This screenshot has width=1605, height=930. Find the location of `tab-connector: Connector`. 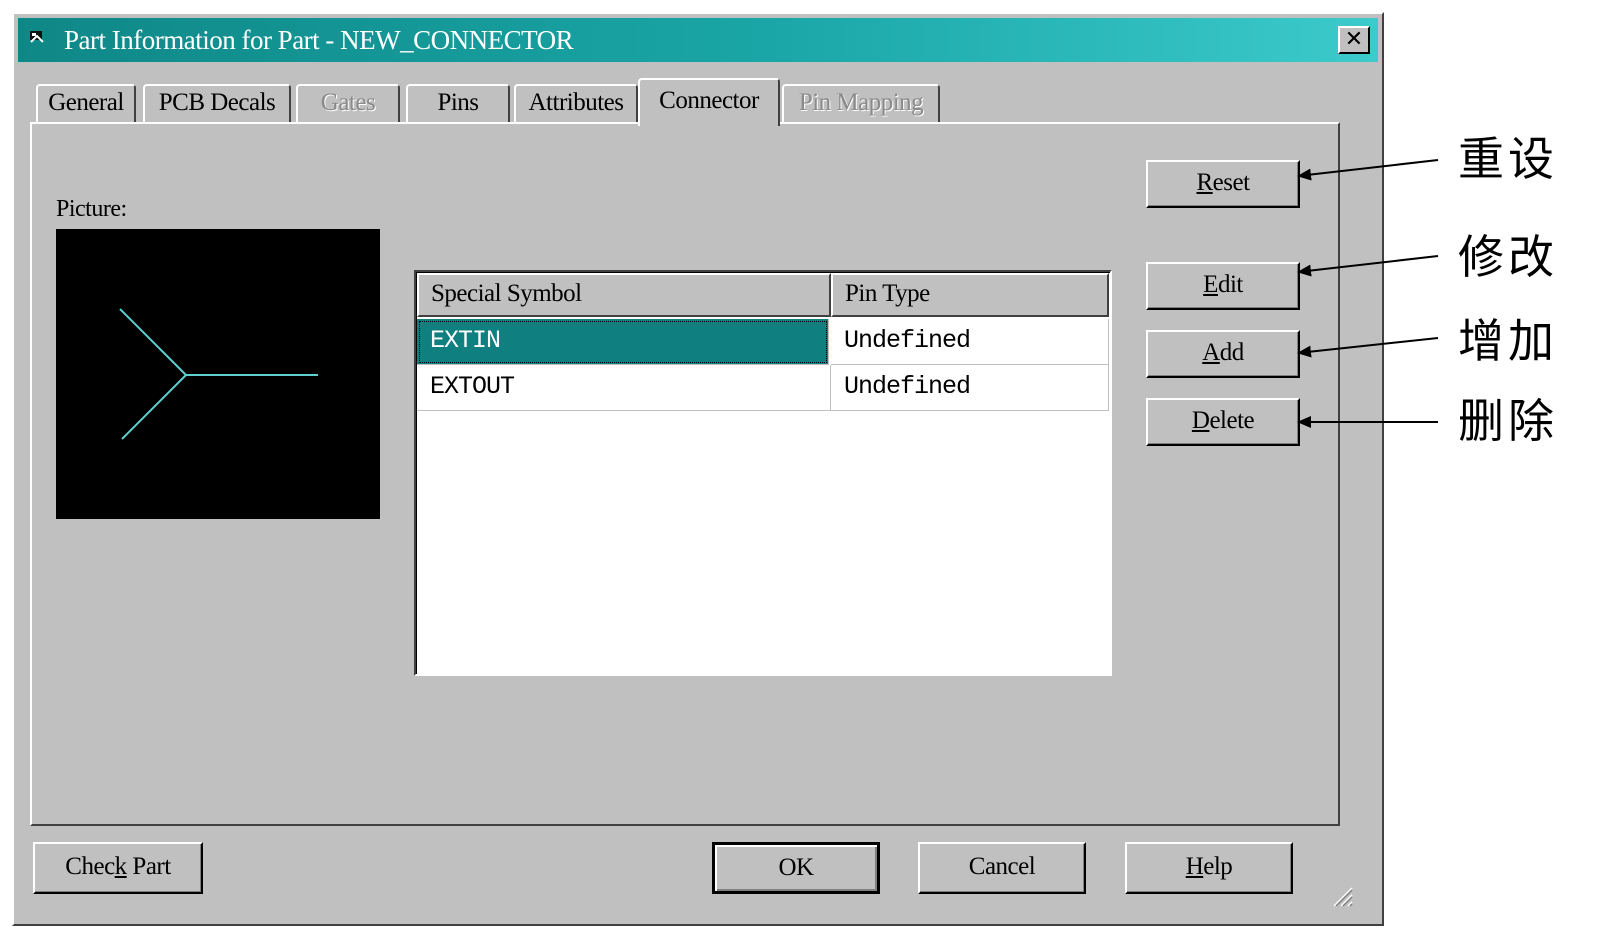

tab-connector: Connector is located at coordinates (709, 102).